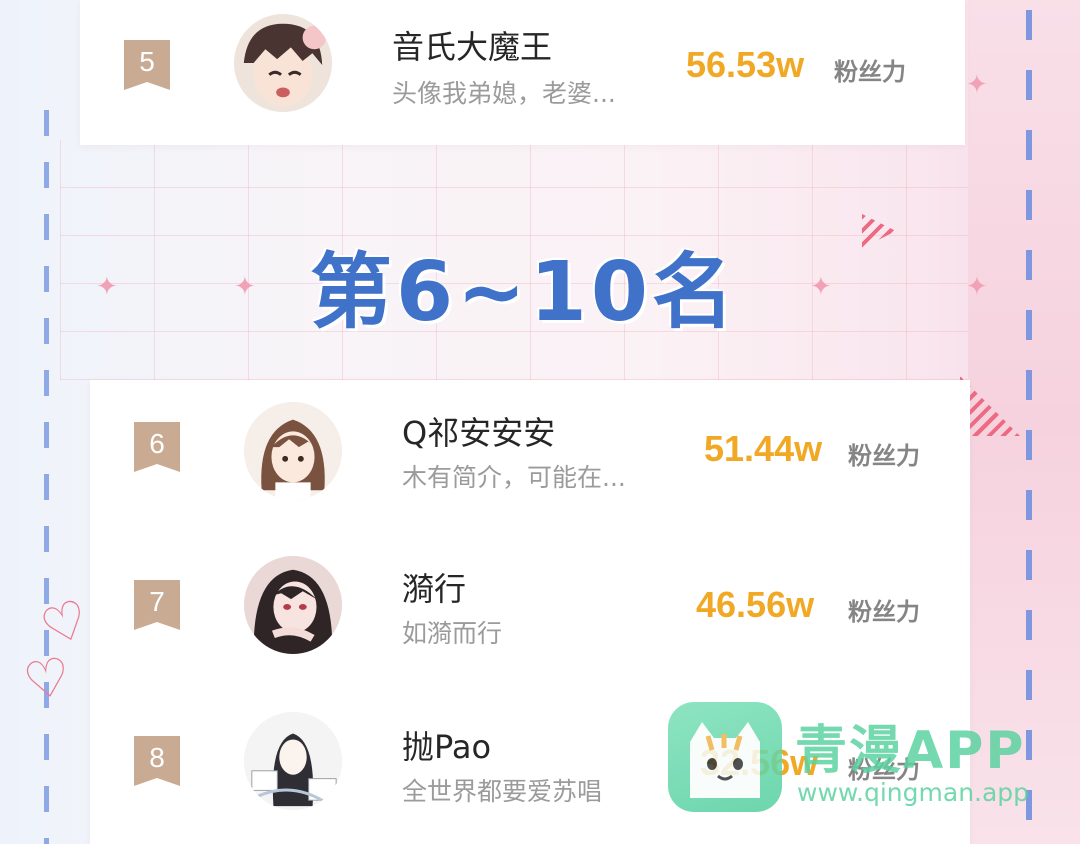  What do you see at coordinates (913, 792) in the screenshot?
I see `watermark-url: www.qingman.app` at bounding box center [913, 792].